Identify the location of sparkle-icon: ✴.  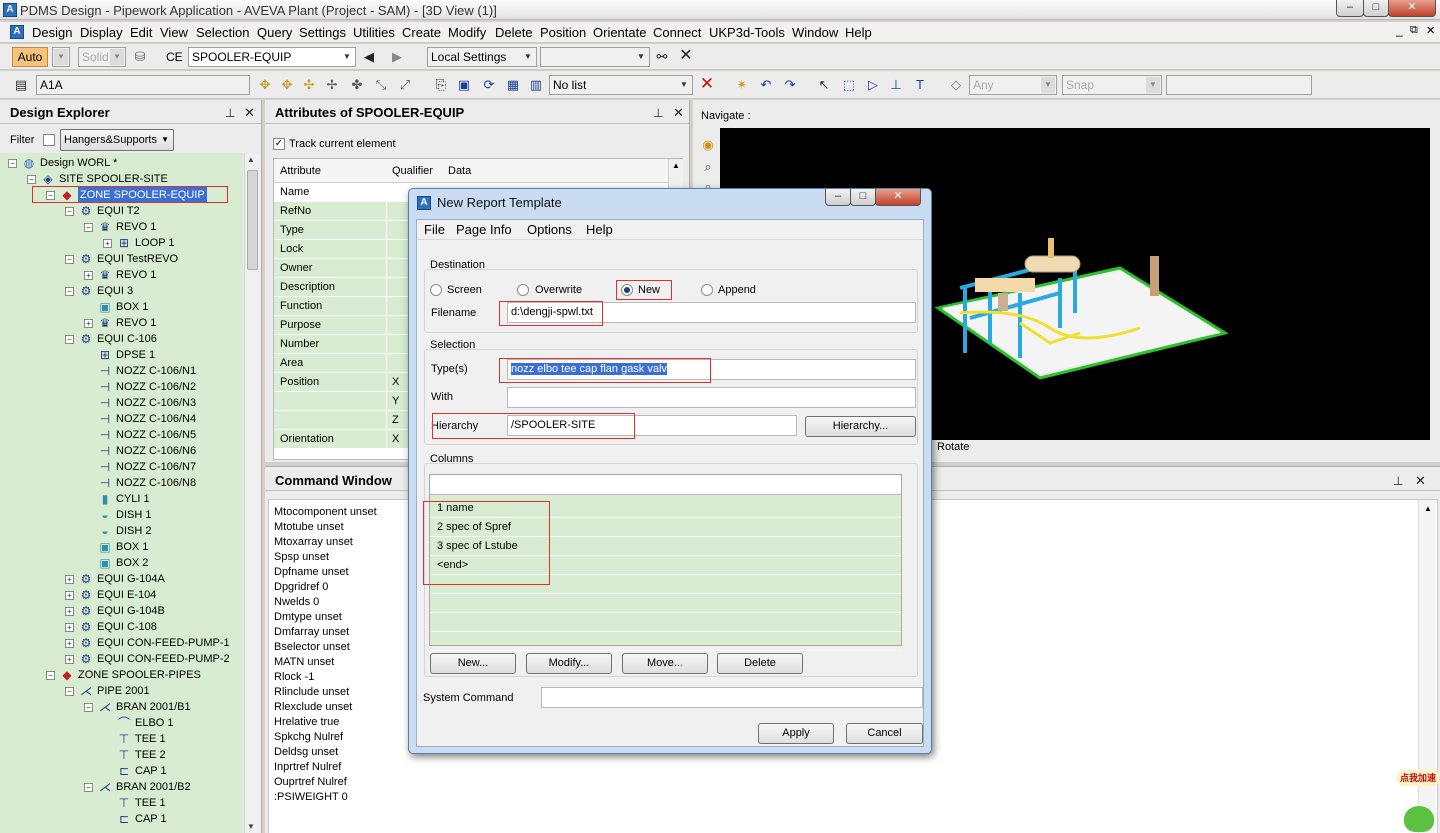
(742, 85).